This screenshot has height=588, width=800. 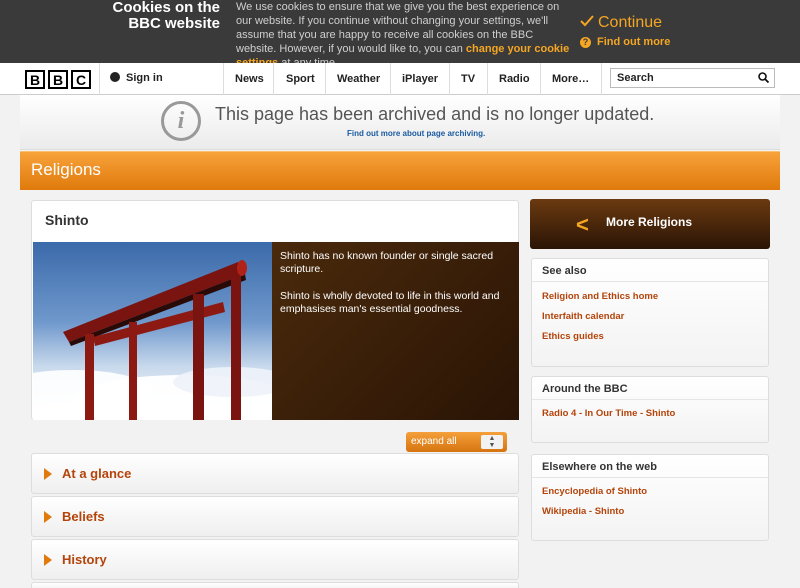 What do you see at coordinates (400, 170) in the screenshot?
I see `section-header: Religions` at bounding box center [400, 170].